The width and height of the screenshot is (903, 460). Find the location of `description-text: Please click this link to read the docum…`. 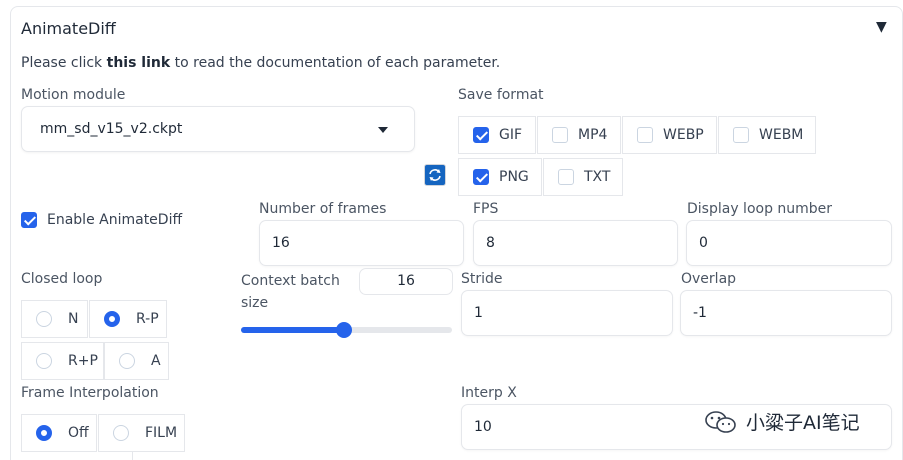

description-text: Please click this link to read the docum… is located at coordinates (261, 63).